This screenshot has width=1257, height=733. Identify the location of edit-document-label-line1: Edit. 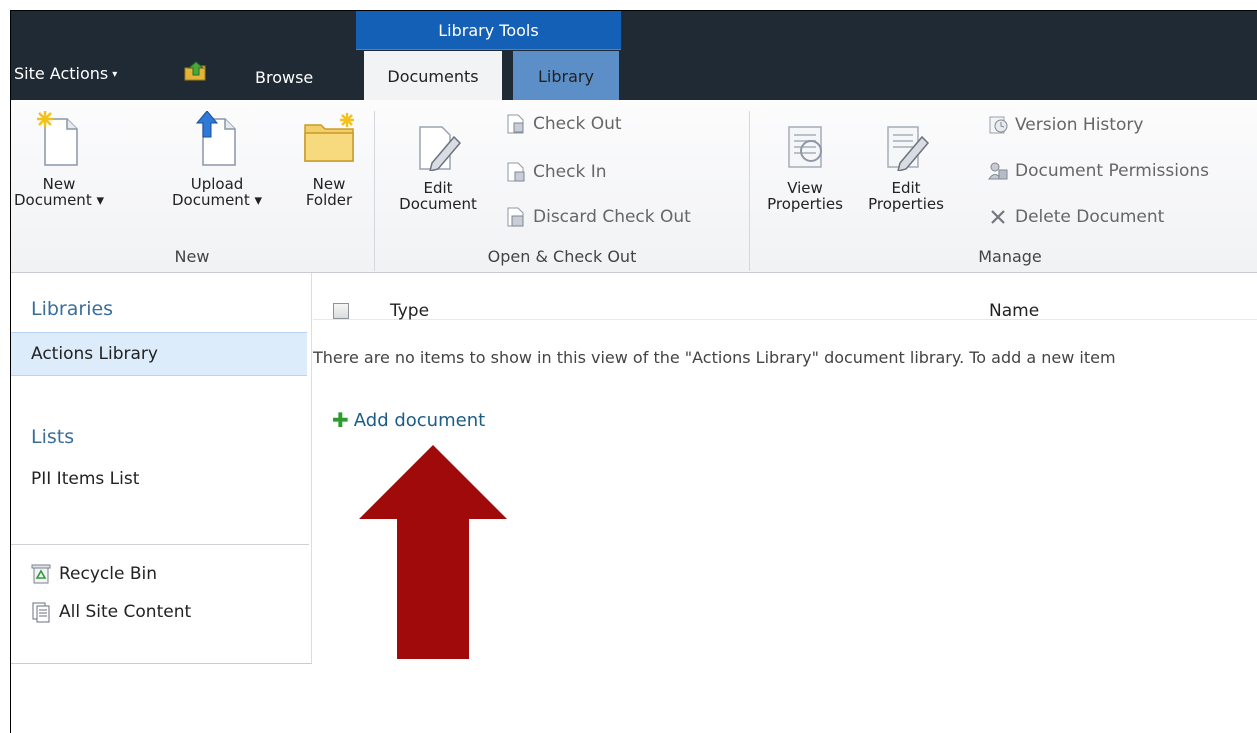
(438, 188).